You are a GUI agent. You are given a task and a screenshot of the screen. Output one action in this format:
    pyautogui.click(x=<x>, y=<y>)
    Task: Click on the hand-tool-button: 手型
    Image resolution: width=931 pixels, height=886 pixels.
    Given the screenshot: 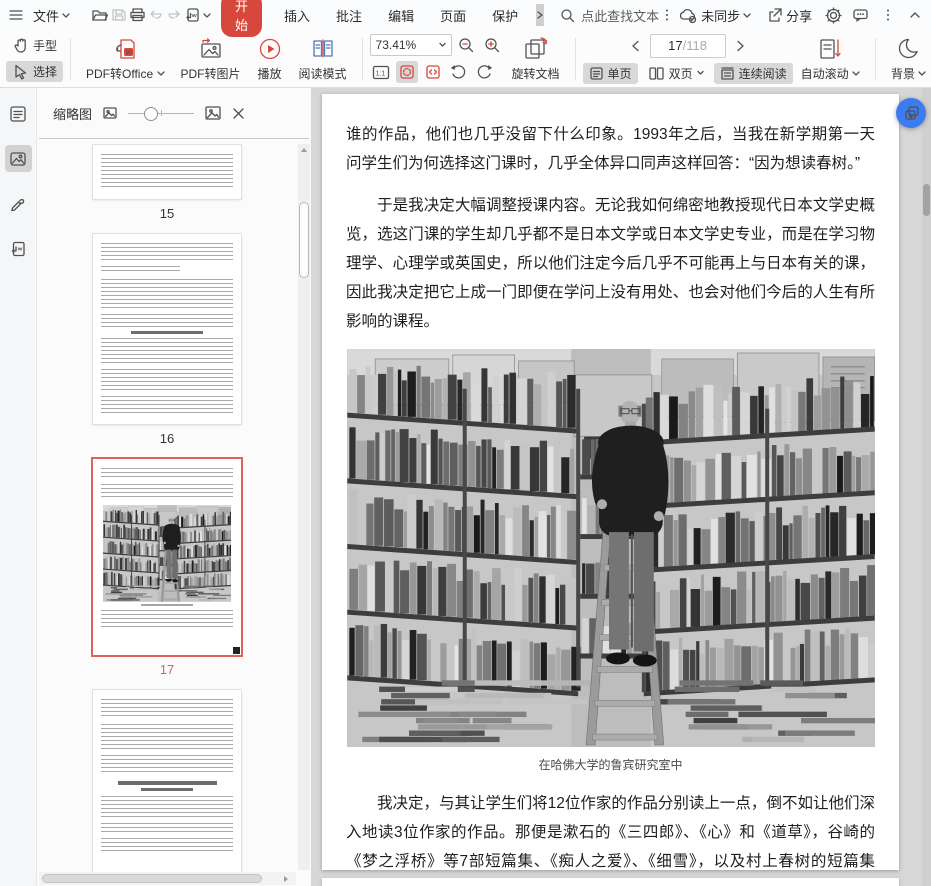 What is the action you would take?
    pyautogui.click(x=34, y=45)
    